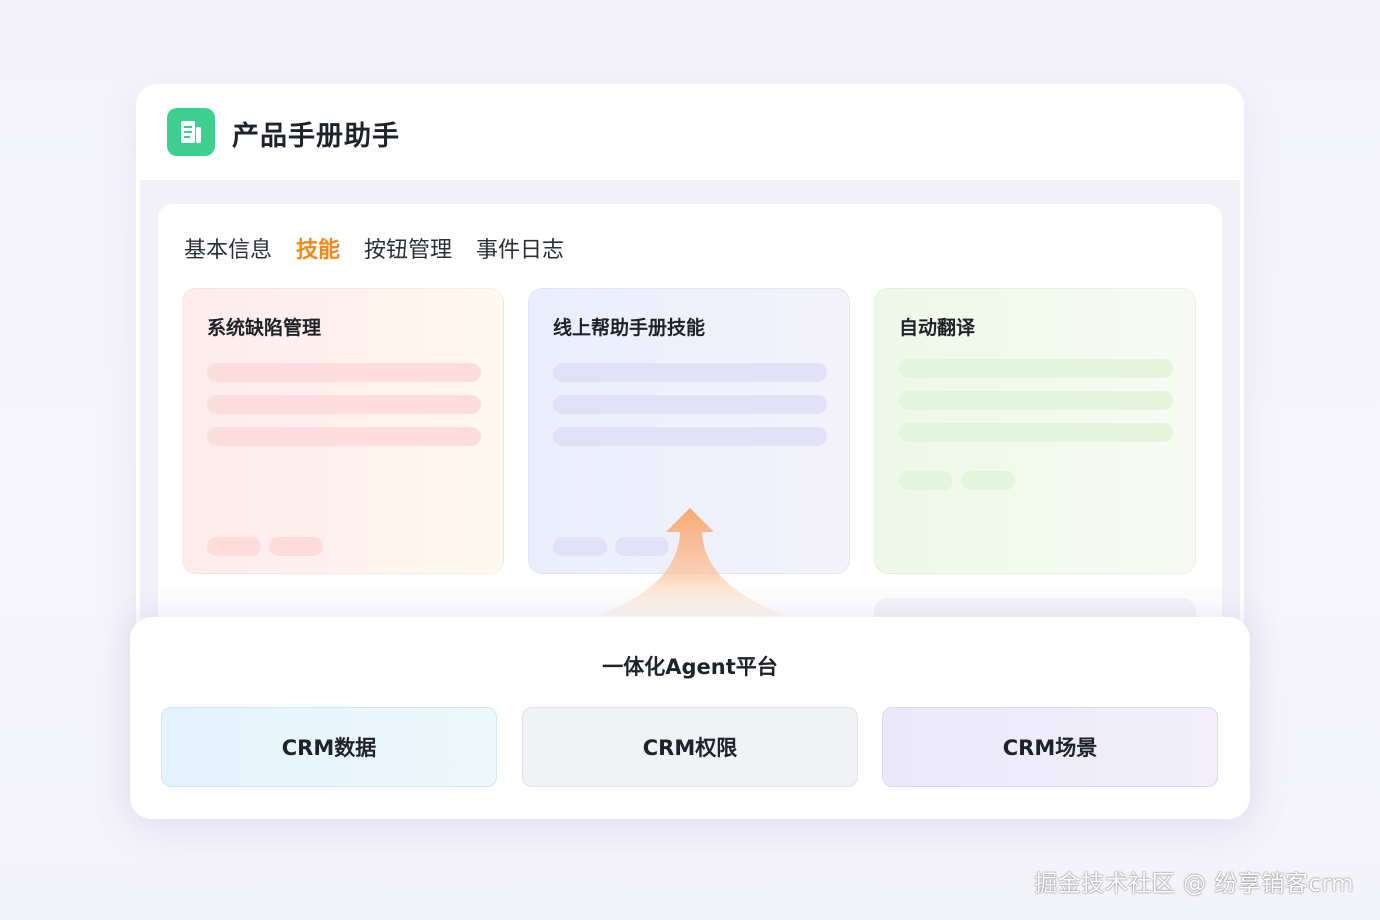 The image size is (1380, 920). Describe the element at coordinates (690, 667) in the screenshot. I see `platform-title: 一体化Agent平台` at that location.